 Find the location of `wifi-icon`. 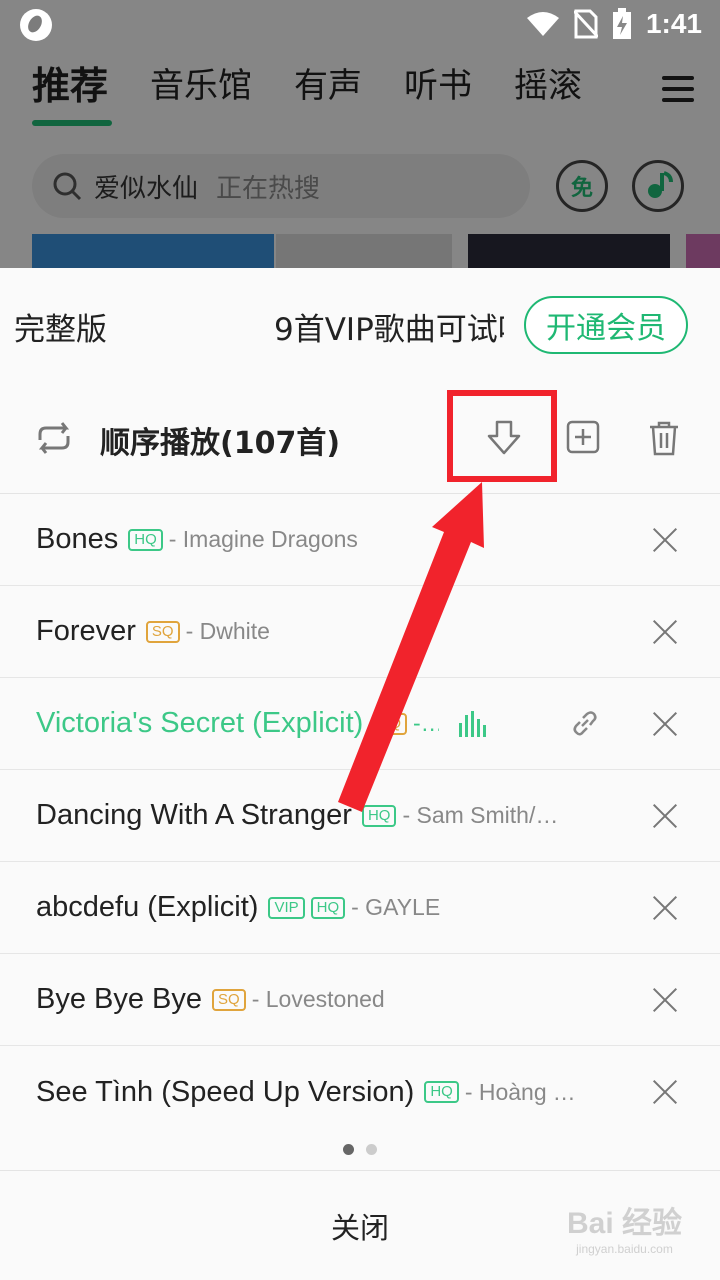

wifi-icon is located at coordinates (542, 24).